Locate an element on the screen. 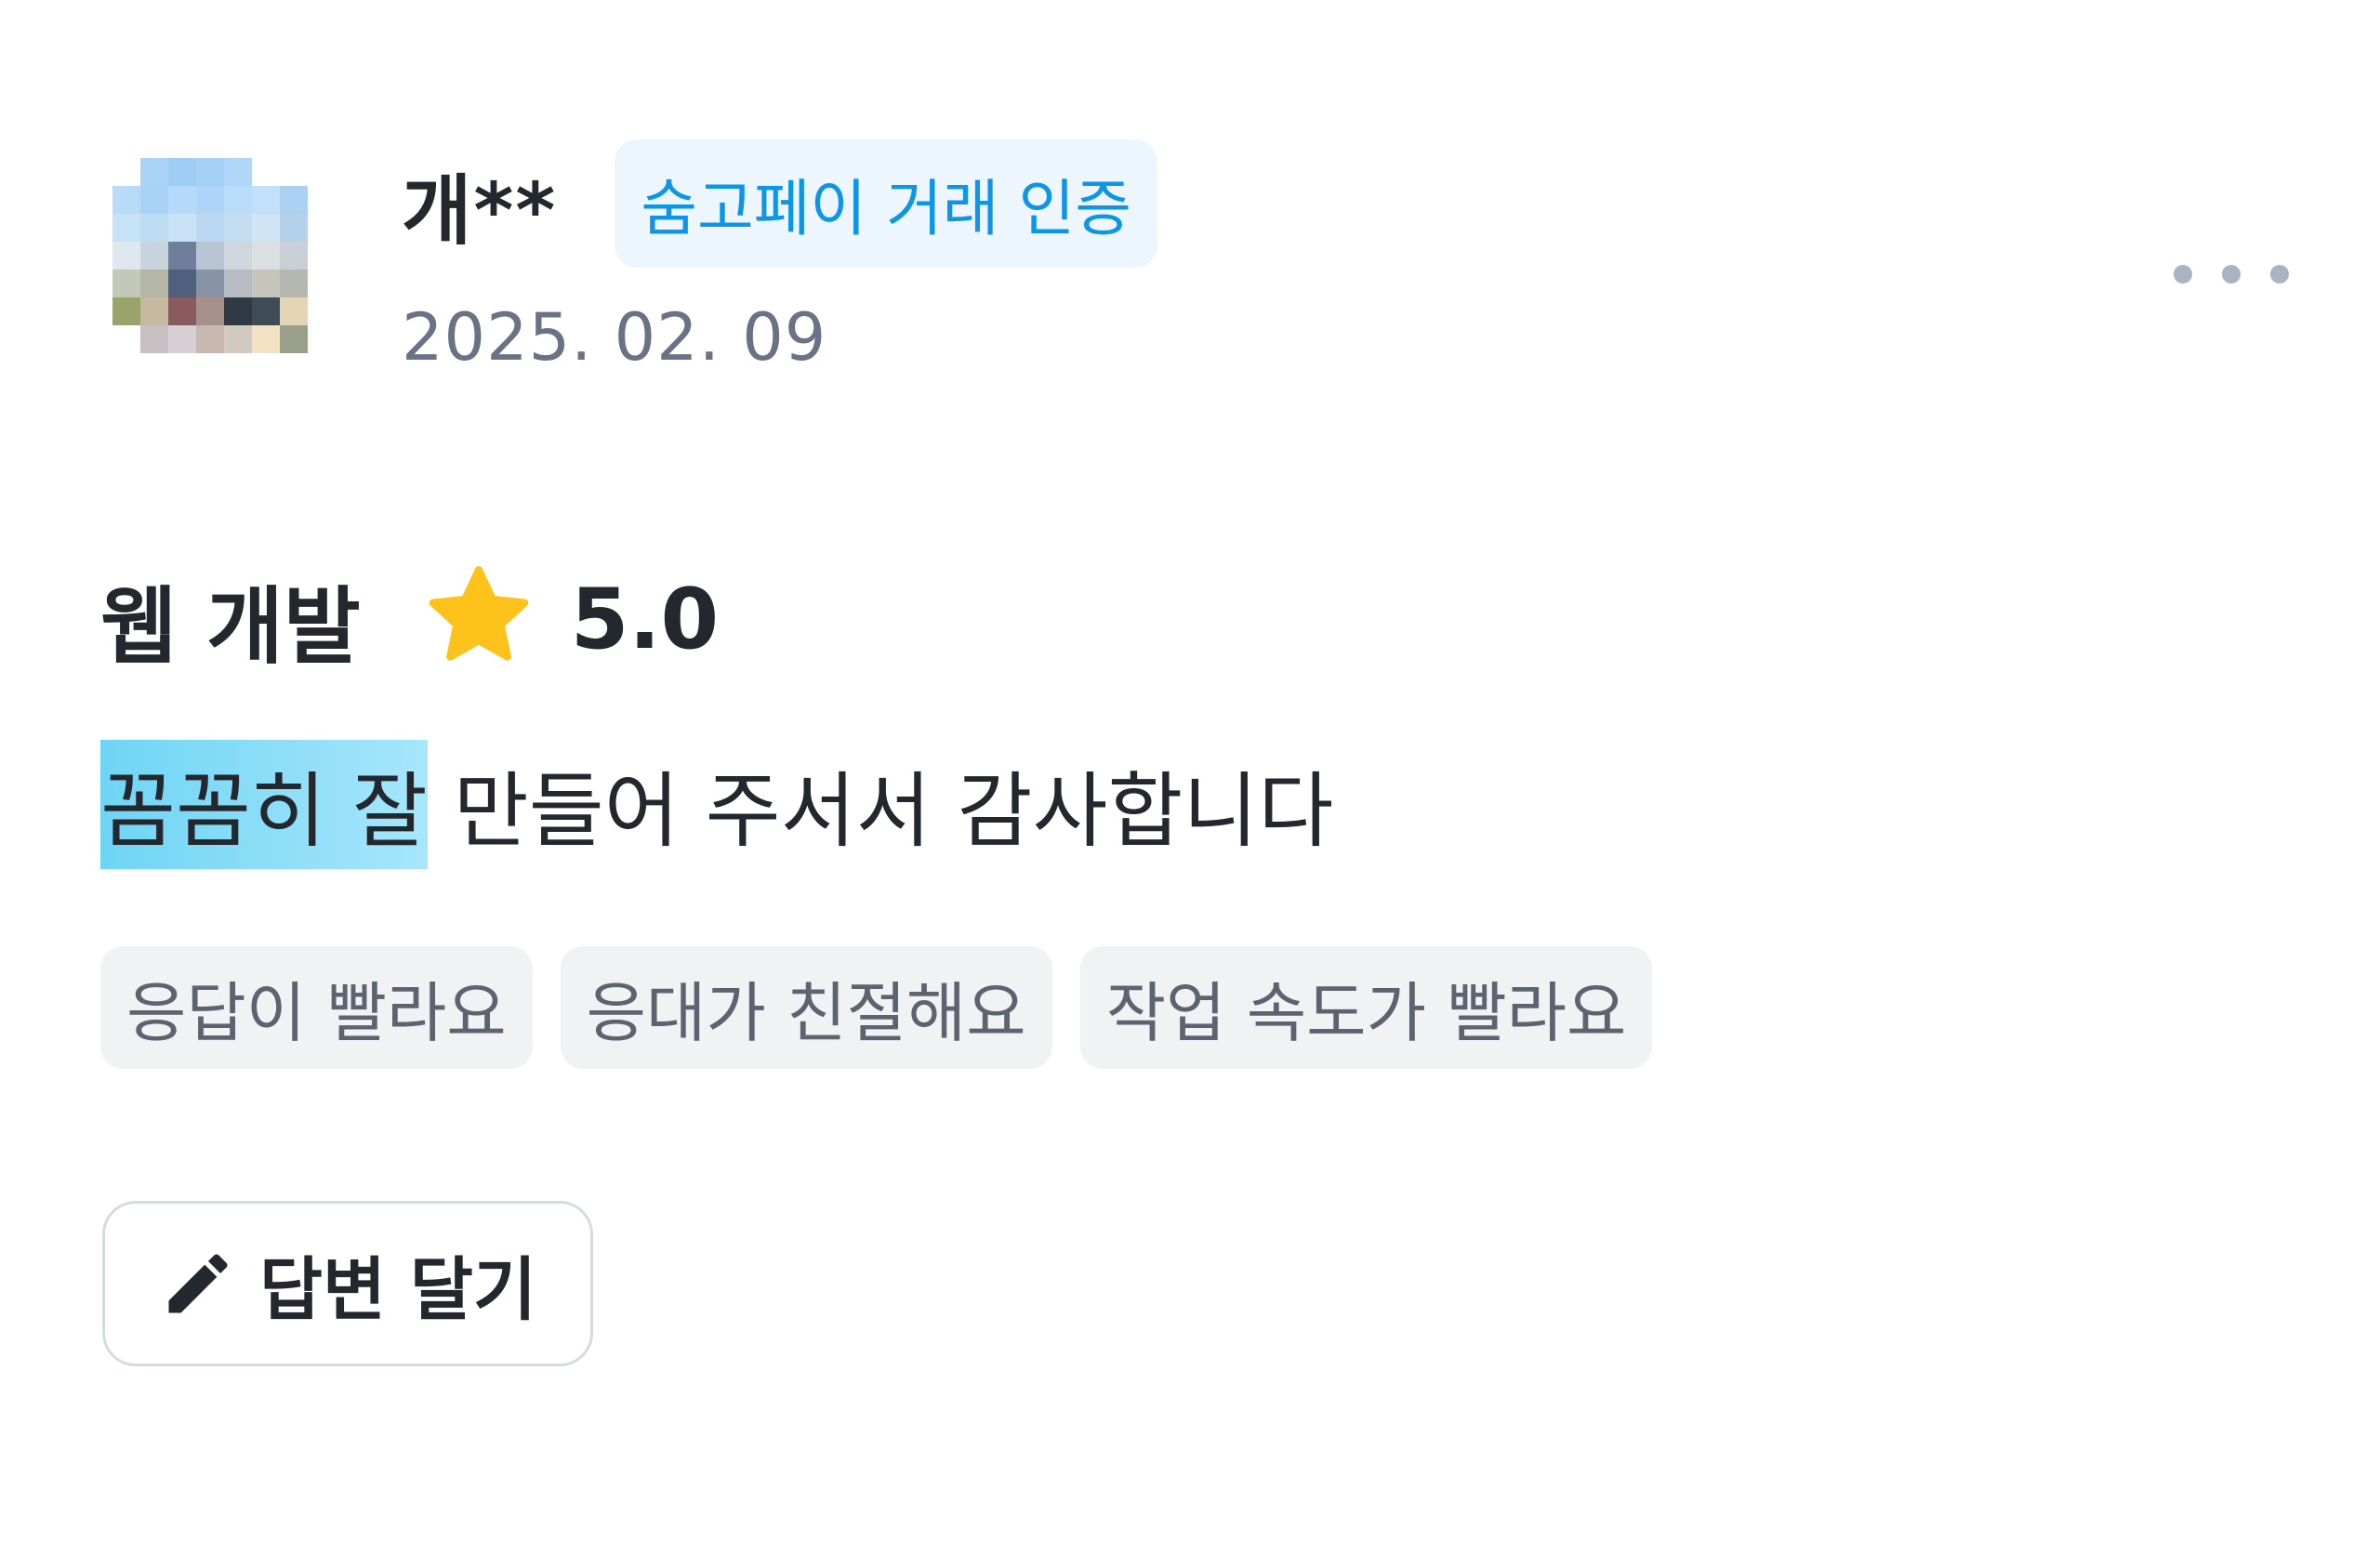  more-horizontal-icon is located at coordinates (2183, 274).